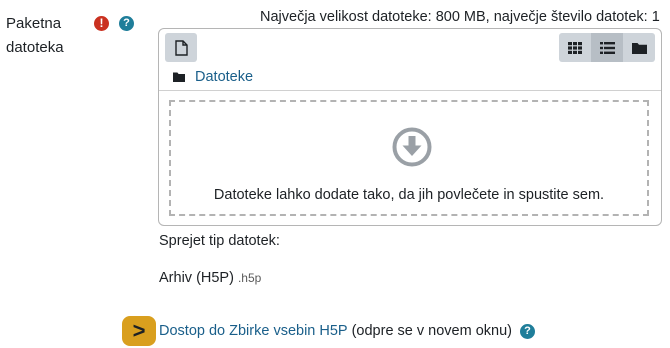  What do you see at coordinates (249, 278) in the screenshot?
I see `accepted-type-extension: .h5p` at bounding box center [249, 278].